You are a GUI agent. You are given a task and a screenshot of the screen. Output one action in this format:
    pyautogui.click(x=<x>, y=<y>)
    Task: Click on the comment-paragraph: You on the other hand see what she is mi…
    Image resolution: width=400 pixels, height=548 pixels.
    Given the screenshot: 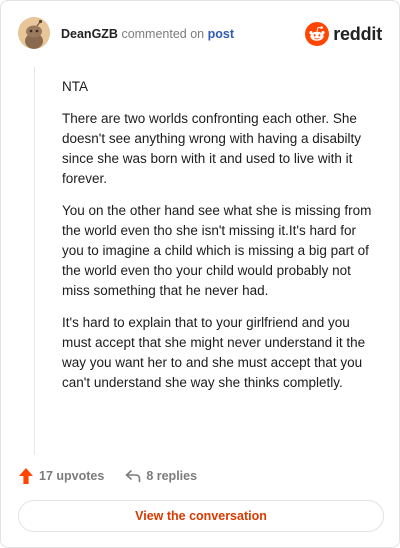 What is the action you would take?
    pyautogui.click(x=217, y=250)
    